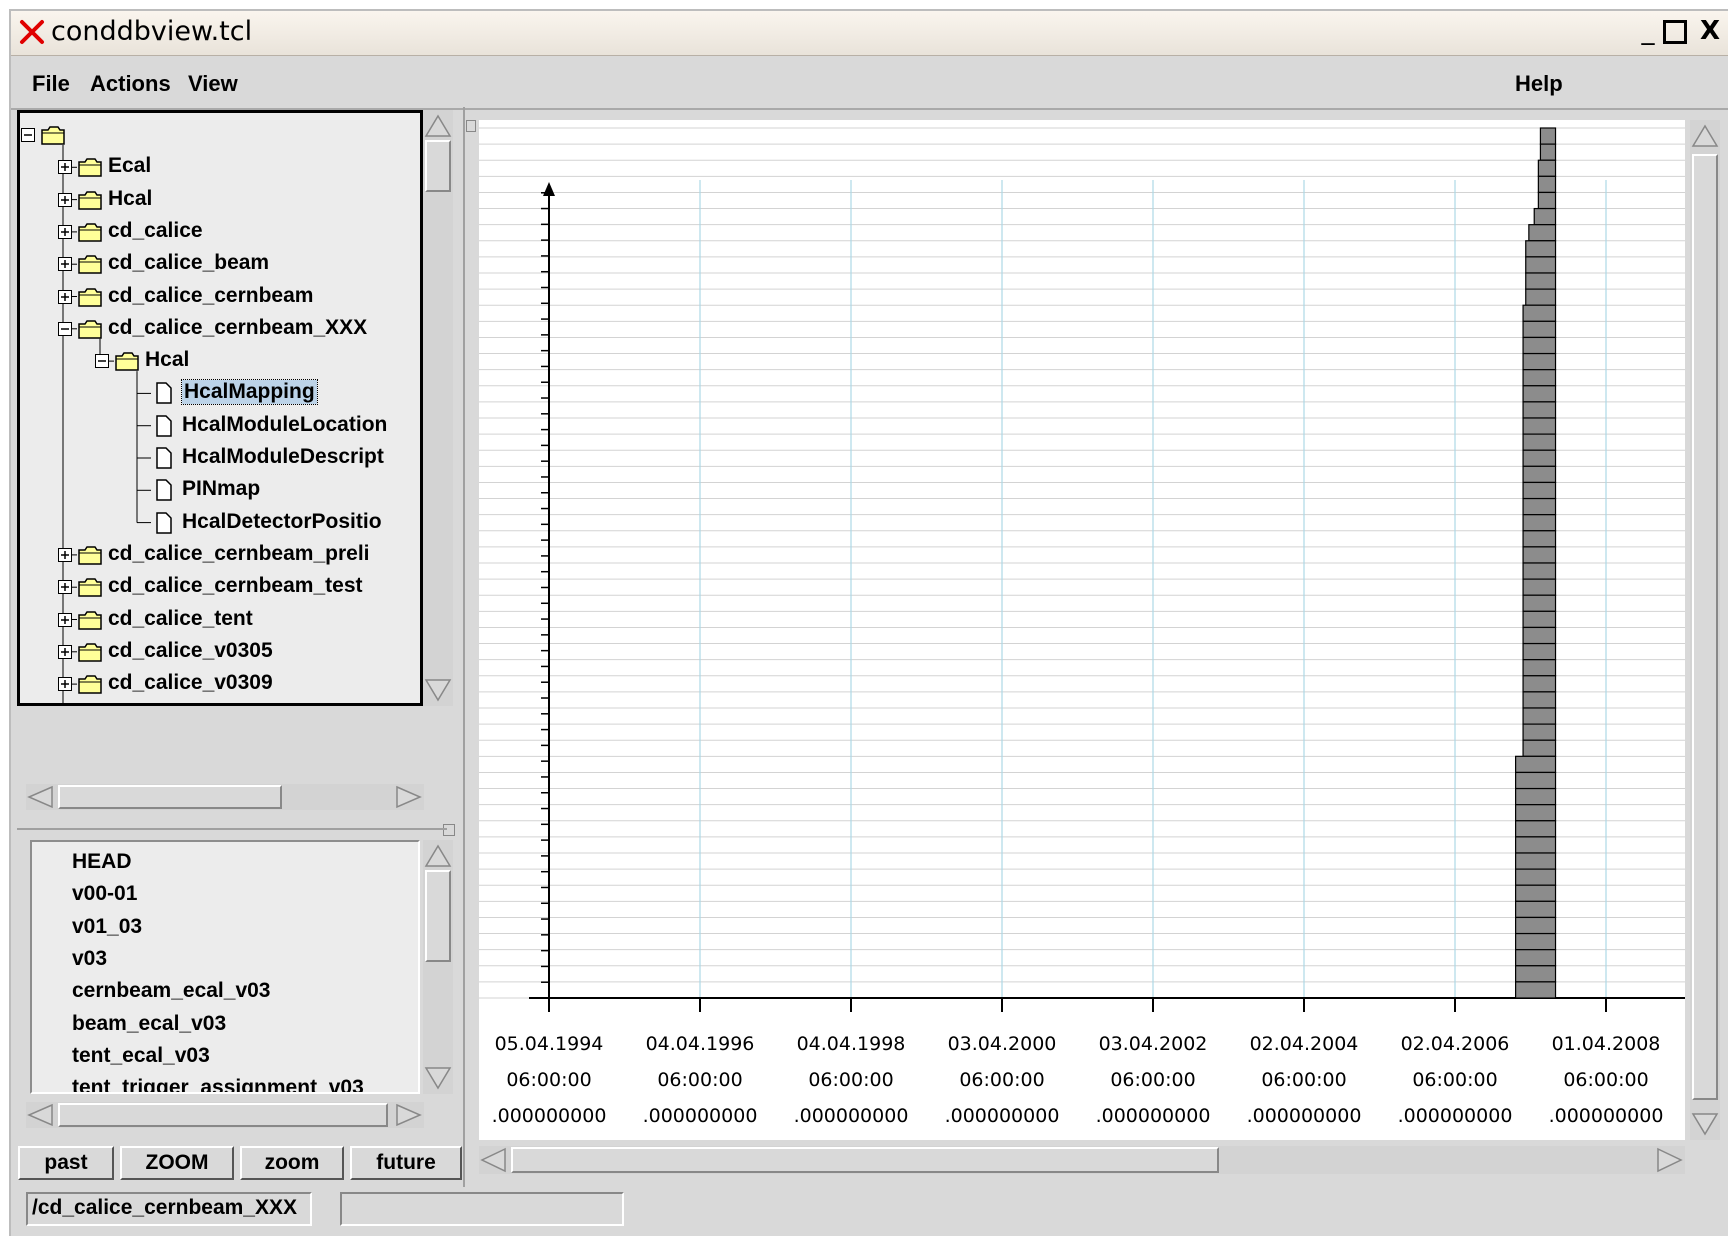 This screenshot has width=1728, height=1236. Describe the element at coordinates (1648, 32) in the screenshot. I see `minimize-button: _` at that location.